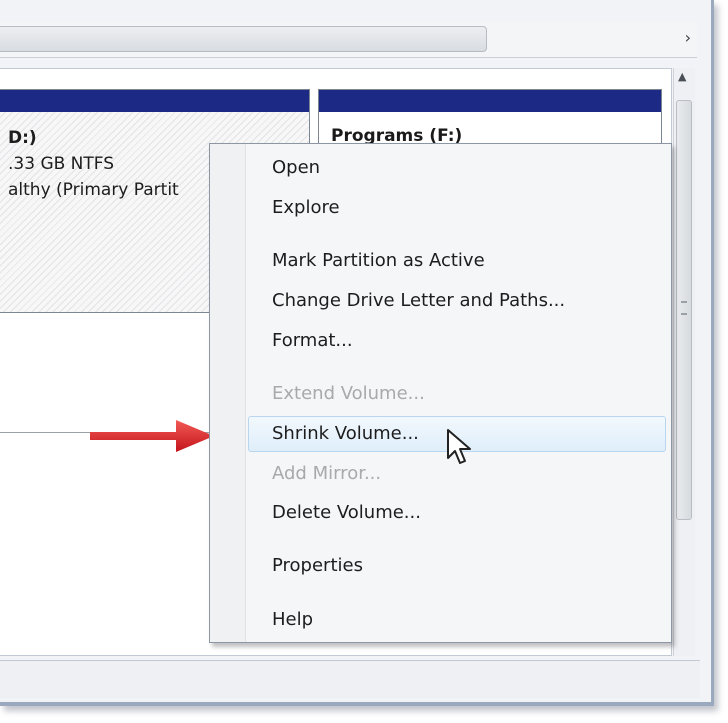 This screenshot has width=728, height=723. Describe the element at coordinates (459, 446) in the screenshot. I see `mouse-pointer-icon` at that location.